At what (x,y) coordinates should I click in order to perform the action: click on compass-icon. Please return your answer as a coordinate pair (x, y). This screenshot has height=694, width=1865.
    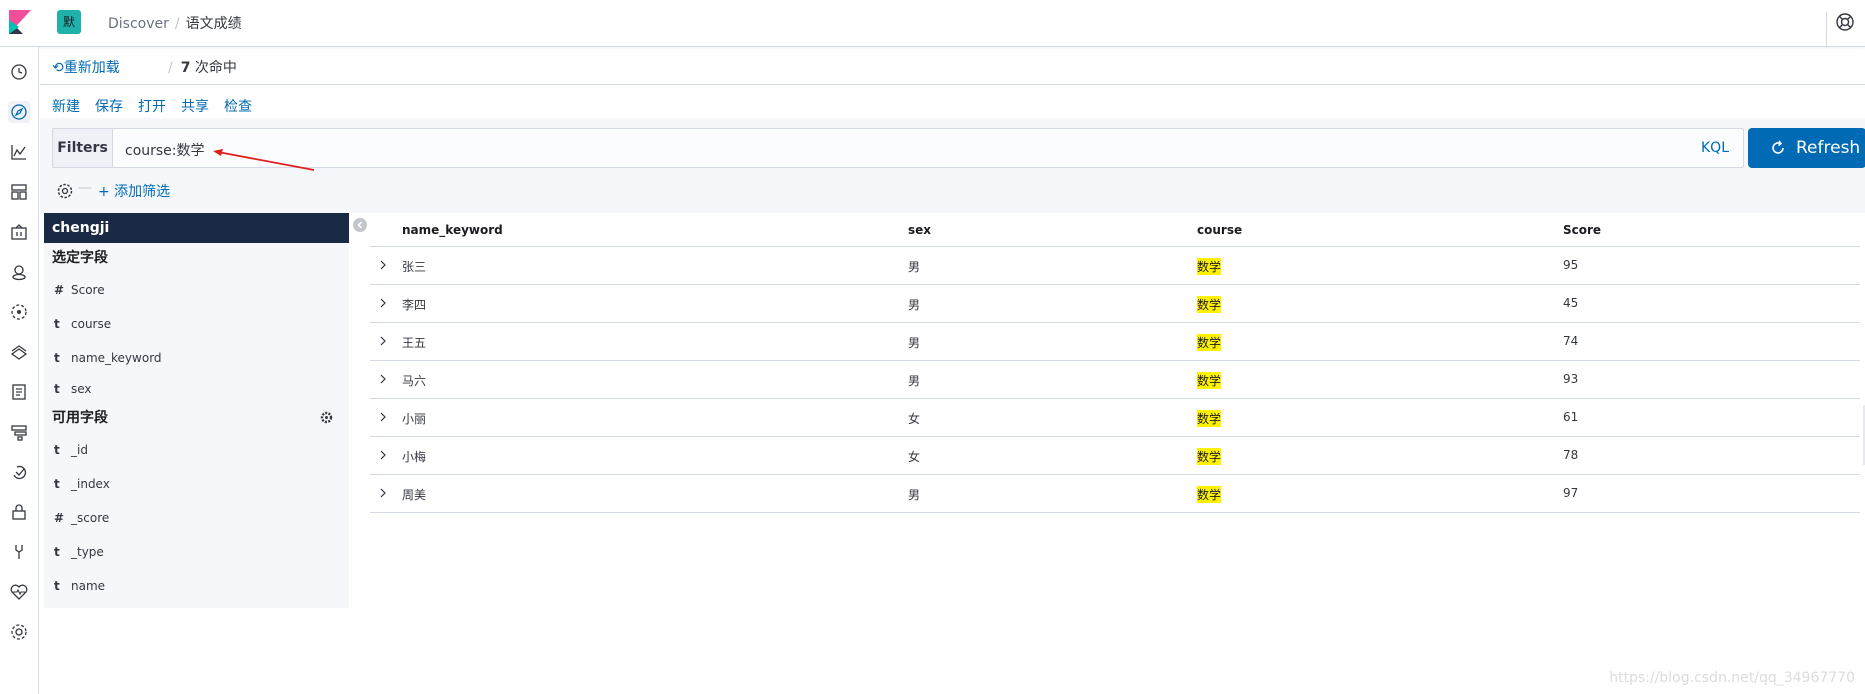
    Looking at the image, I should click on (19, 112).